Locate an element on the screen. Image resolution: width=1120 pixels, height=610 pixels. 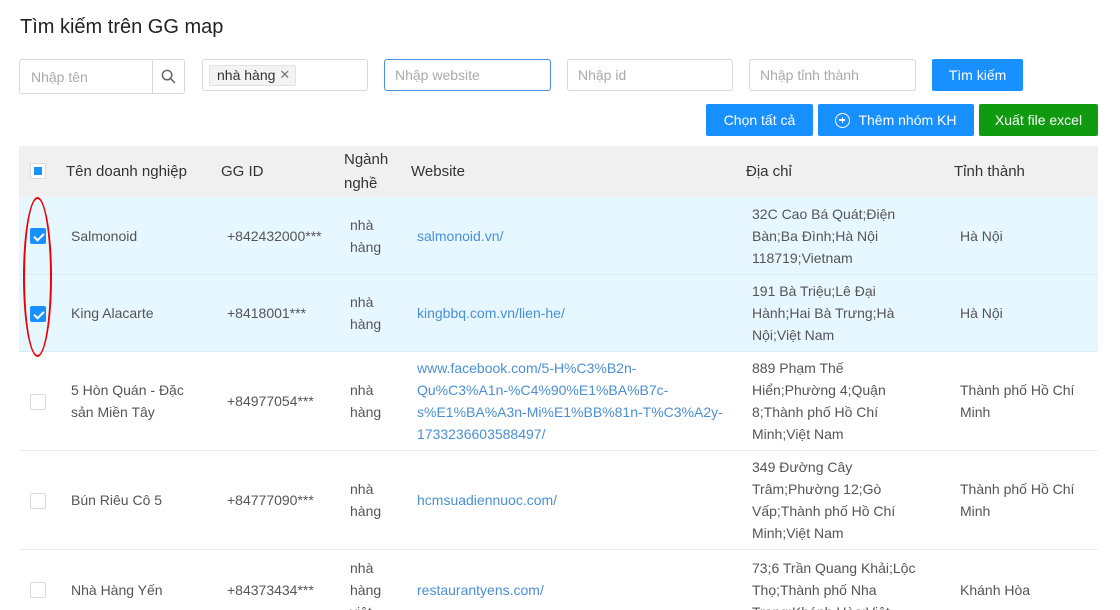
cell-name-text: King Alacarte is located at coordinates (112, 313).